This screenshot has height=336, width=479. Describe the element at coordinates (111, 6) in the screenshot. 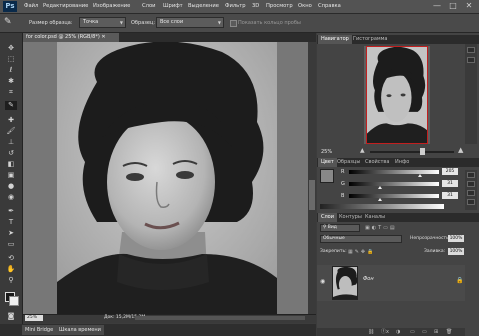

I see `menu-image: Изображение` at that location.